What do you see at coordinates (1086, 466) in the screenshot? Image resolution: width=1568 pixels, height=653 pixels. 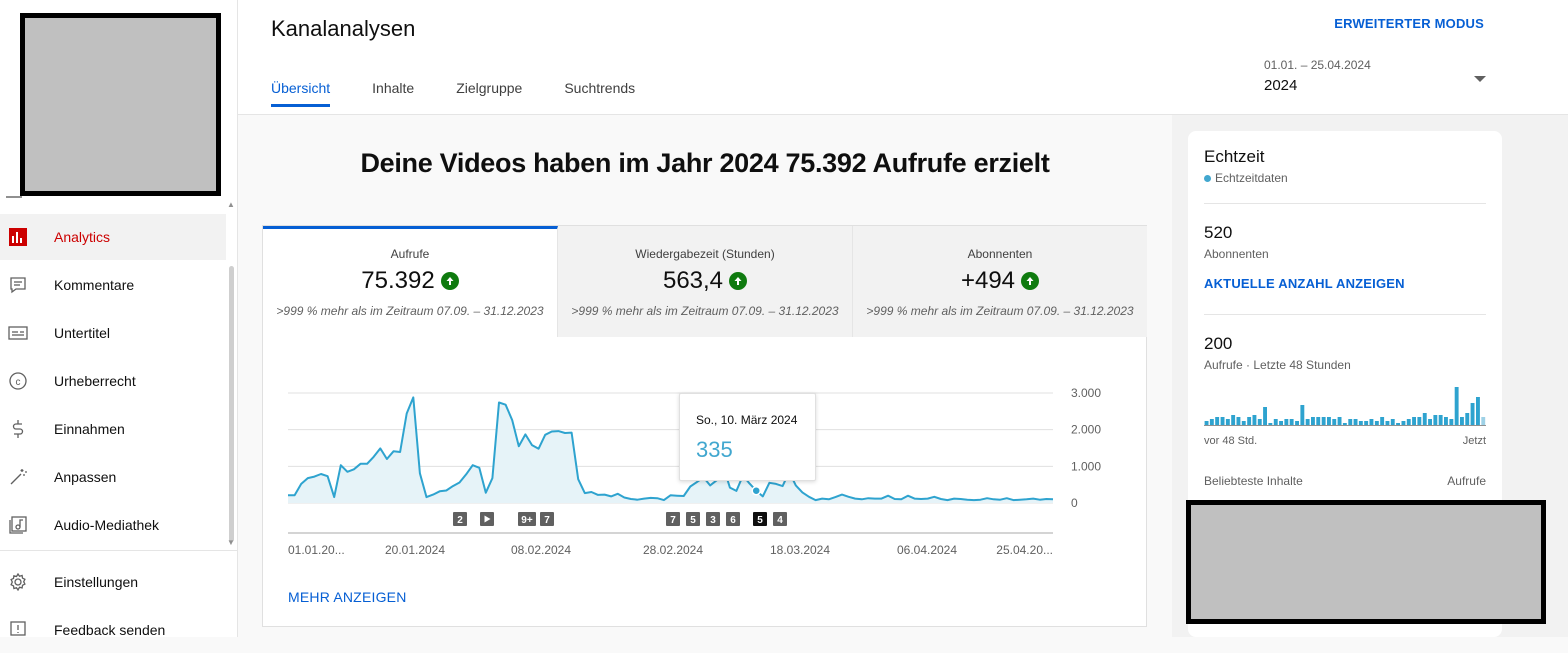 I see `y-tick-label: 1.000` at bounding box center [1086, 466].